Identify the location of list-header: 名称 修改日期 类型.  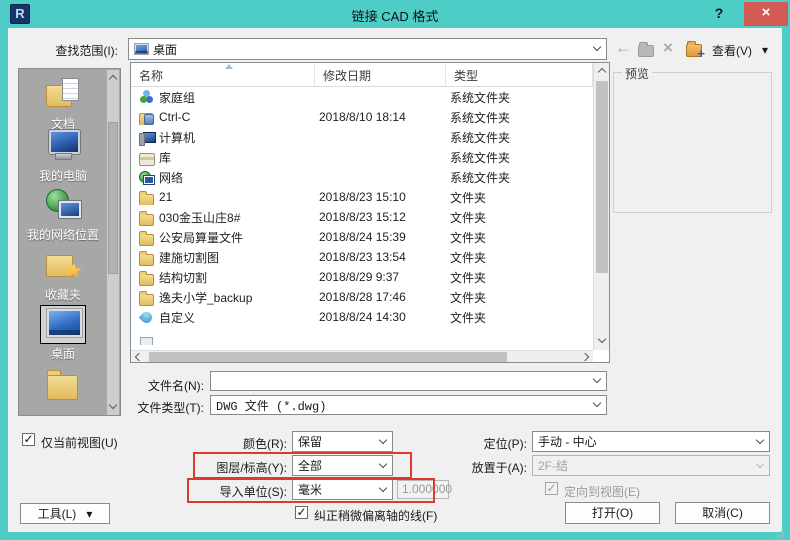
(362, 75).